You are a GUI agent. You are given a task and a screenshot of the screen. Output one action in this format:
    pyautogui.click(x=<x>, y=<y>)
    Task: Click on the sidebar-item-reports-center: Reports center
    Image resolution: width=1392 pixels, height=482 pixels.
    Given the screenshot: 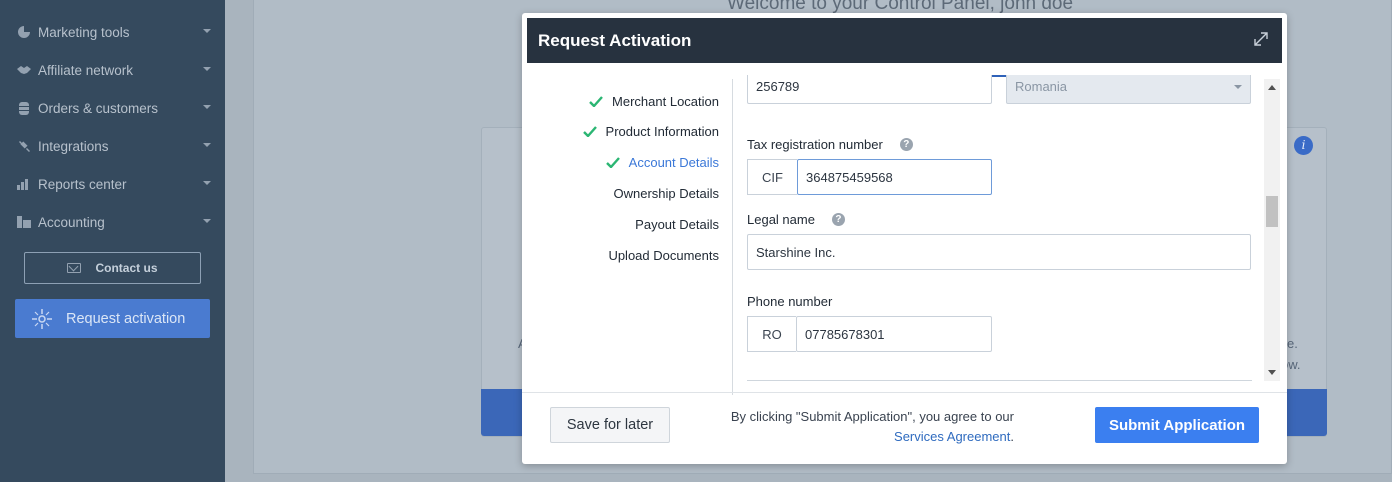 What is the action you would take?
    pyautogui.click(x=112, y=184)
    